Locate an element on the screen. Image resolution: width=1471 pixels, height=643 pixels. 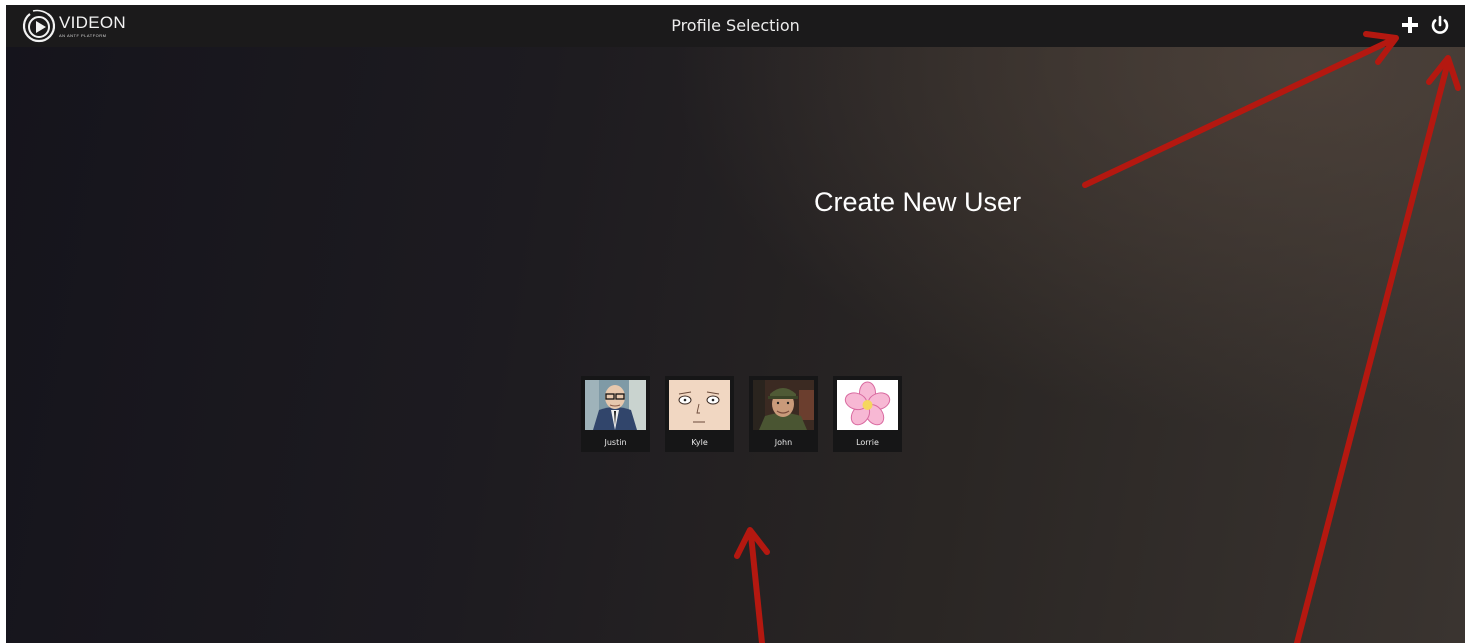
power-button is located at coordinates (1440, 25).